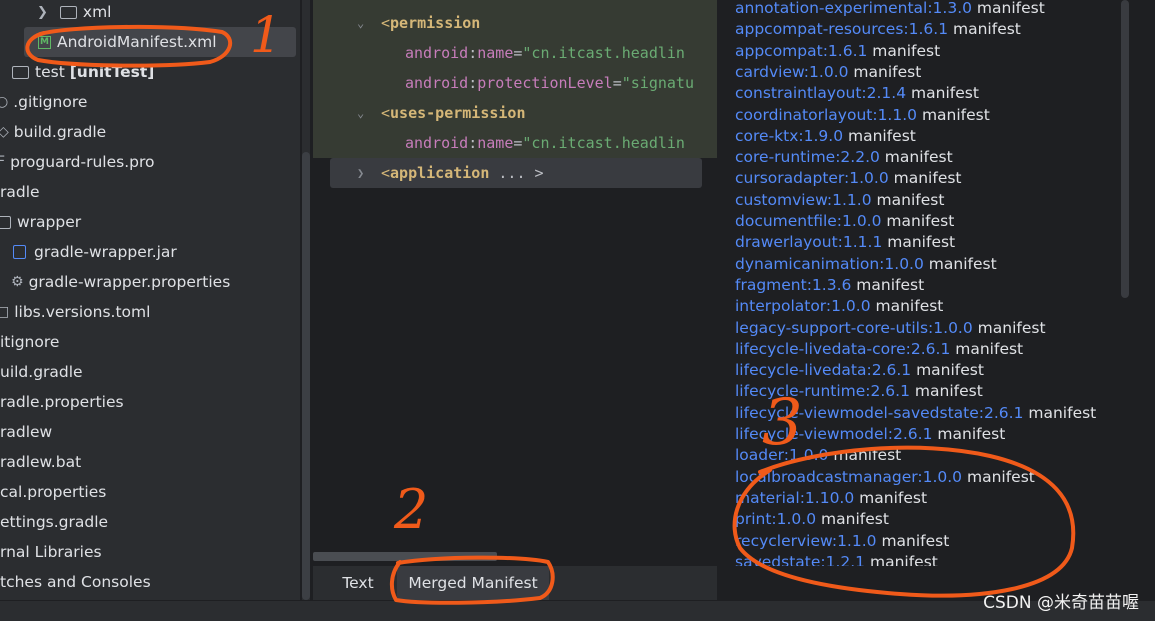  Describe the element at coordinates (150, 282) in the screenshot. I see `tree-item-gradle-wrapper-properties: ⚙ gradle-wrapper.properties` at that location.